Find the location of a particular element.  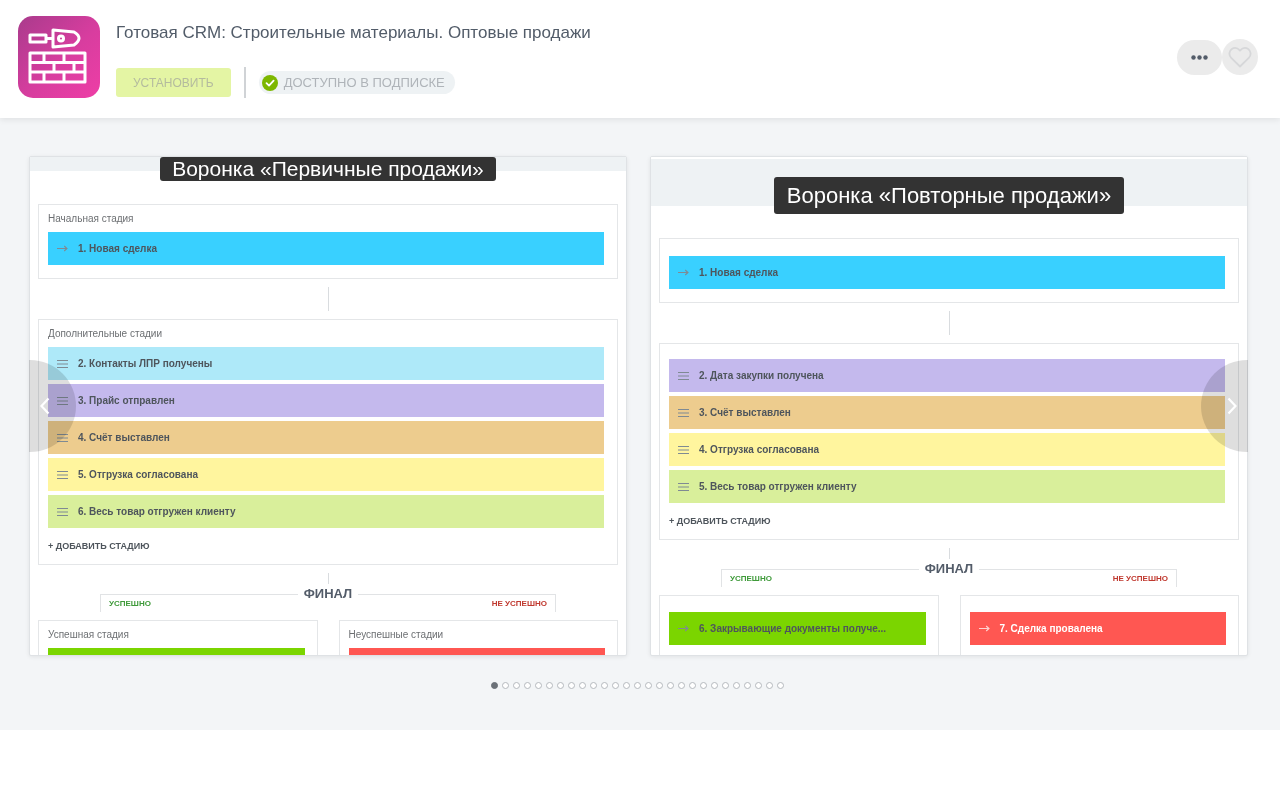

stage-name: 5. Отгрузка согласована is located at coordinates (138, 474).